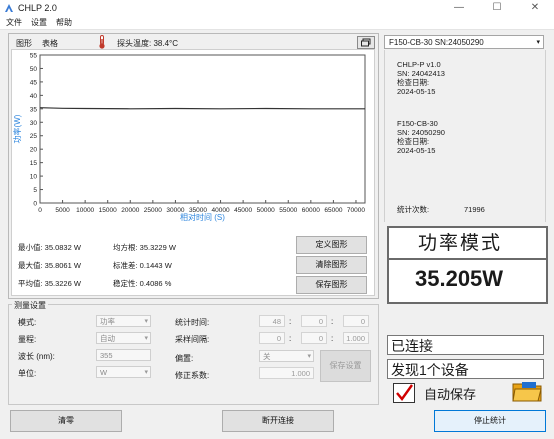 The width and height of the screenshot is (554, 439). Describe the element at coordinates (34, 163) in the screenshot. I see `y-tick-label: 15` at that location.